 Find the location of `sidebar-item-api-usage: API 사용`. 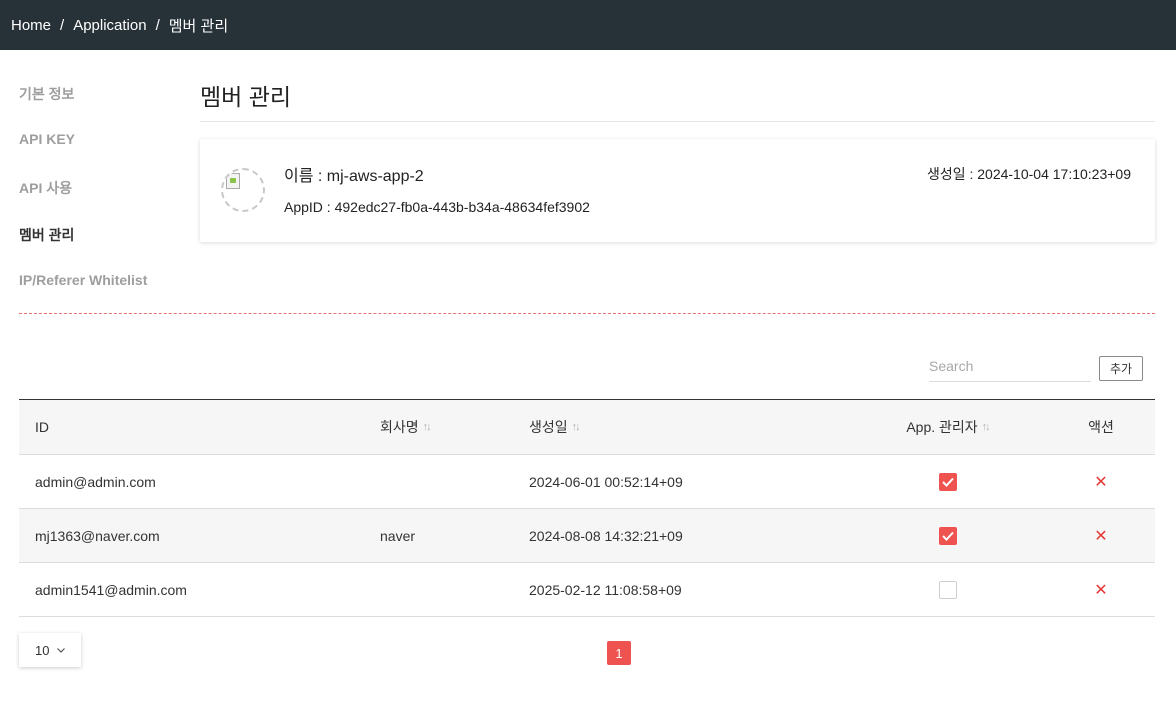

sidebar-item-api-usage: API 사용 is located at coordinates (99, 197).